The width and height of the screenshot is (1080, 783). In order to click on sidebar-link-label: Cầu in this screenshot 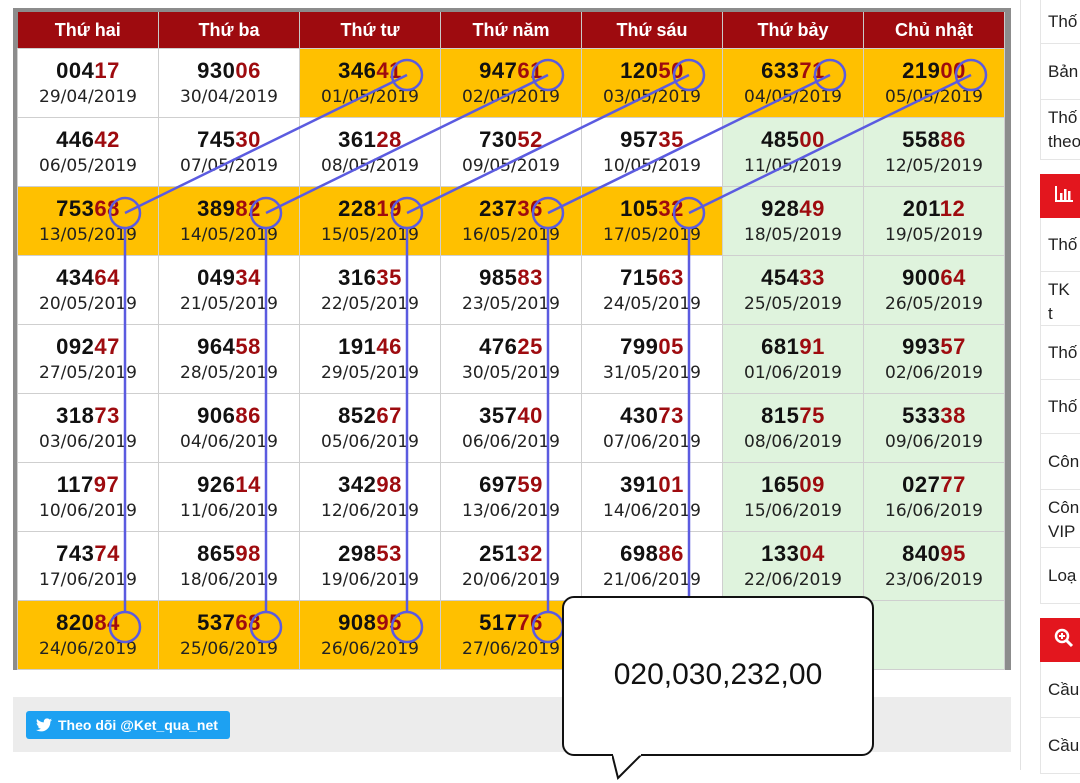, I will do `click(1064, 689)`.